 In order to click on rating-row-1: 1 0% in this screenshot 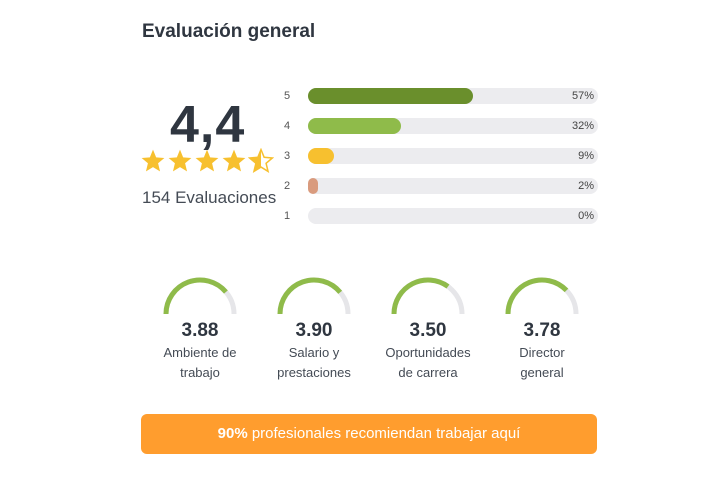, I will do `click(442, 216)`.